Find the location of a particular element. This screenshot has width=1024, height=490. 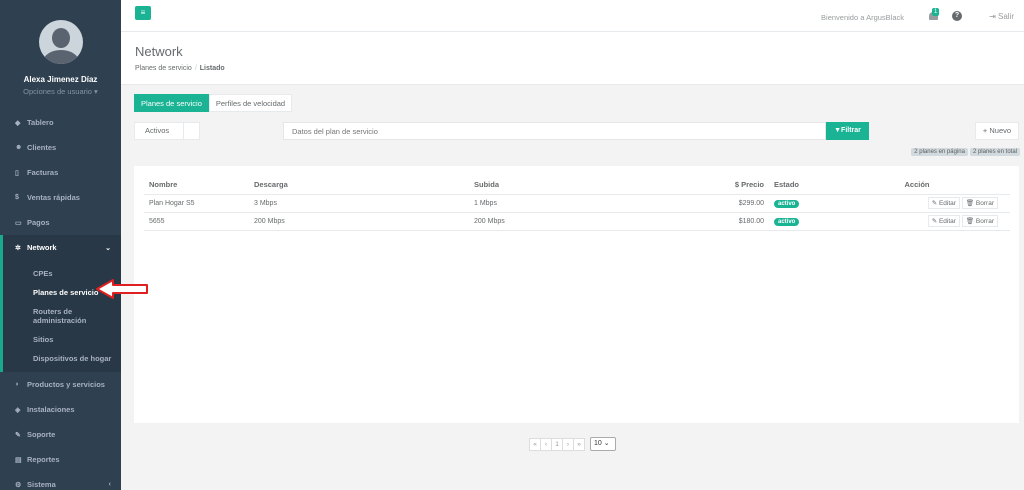

top-navbar: ≡ Bienvenido a ArgusBlack 1 ? ⇥ Salir is located at coordinates (572, 16).